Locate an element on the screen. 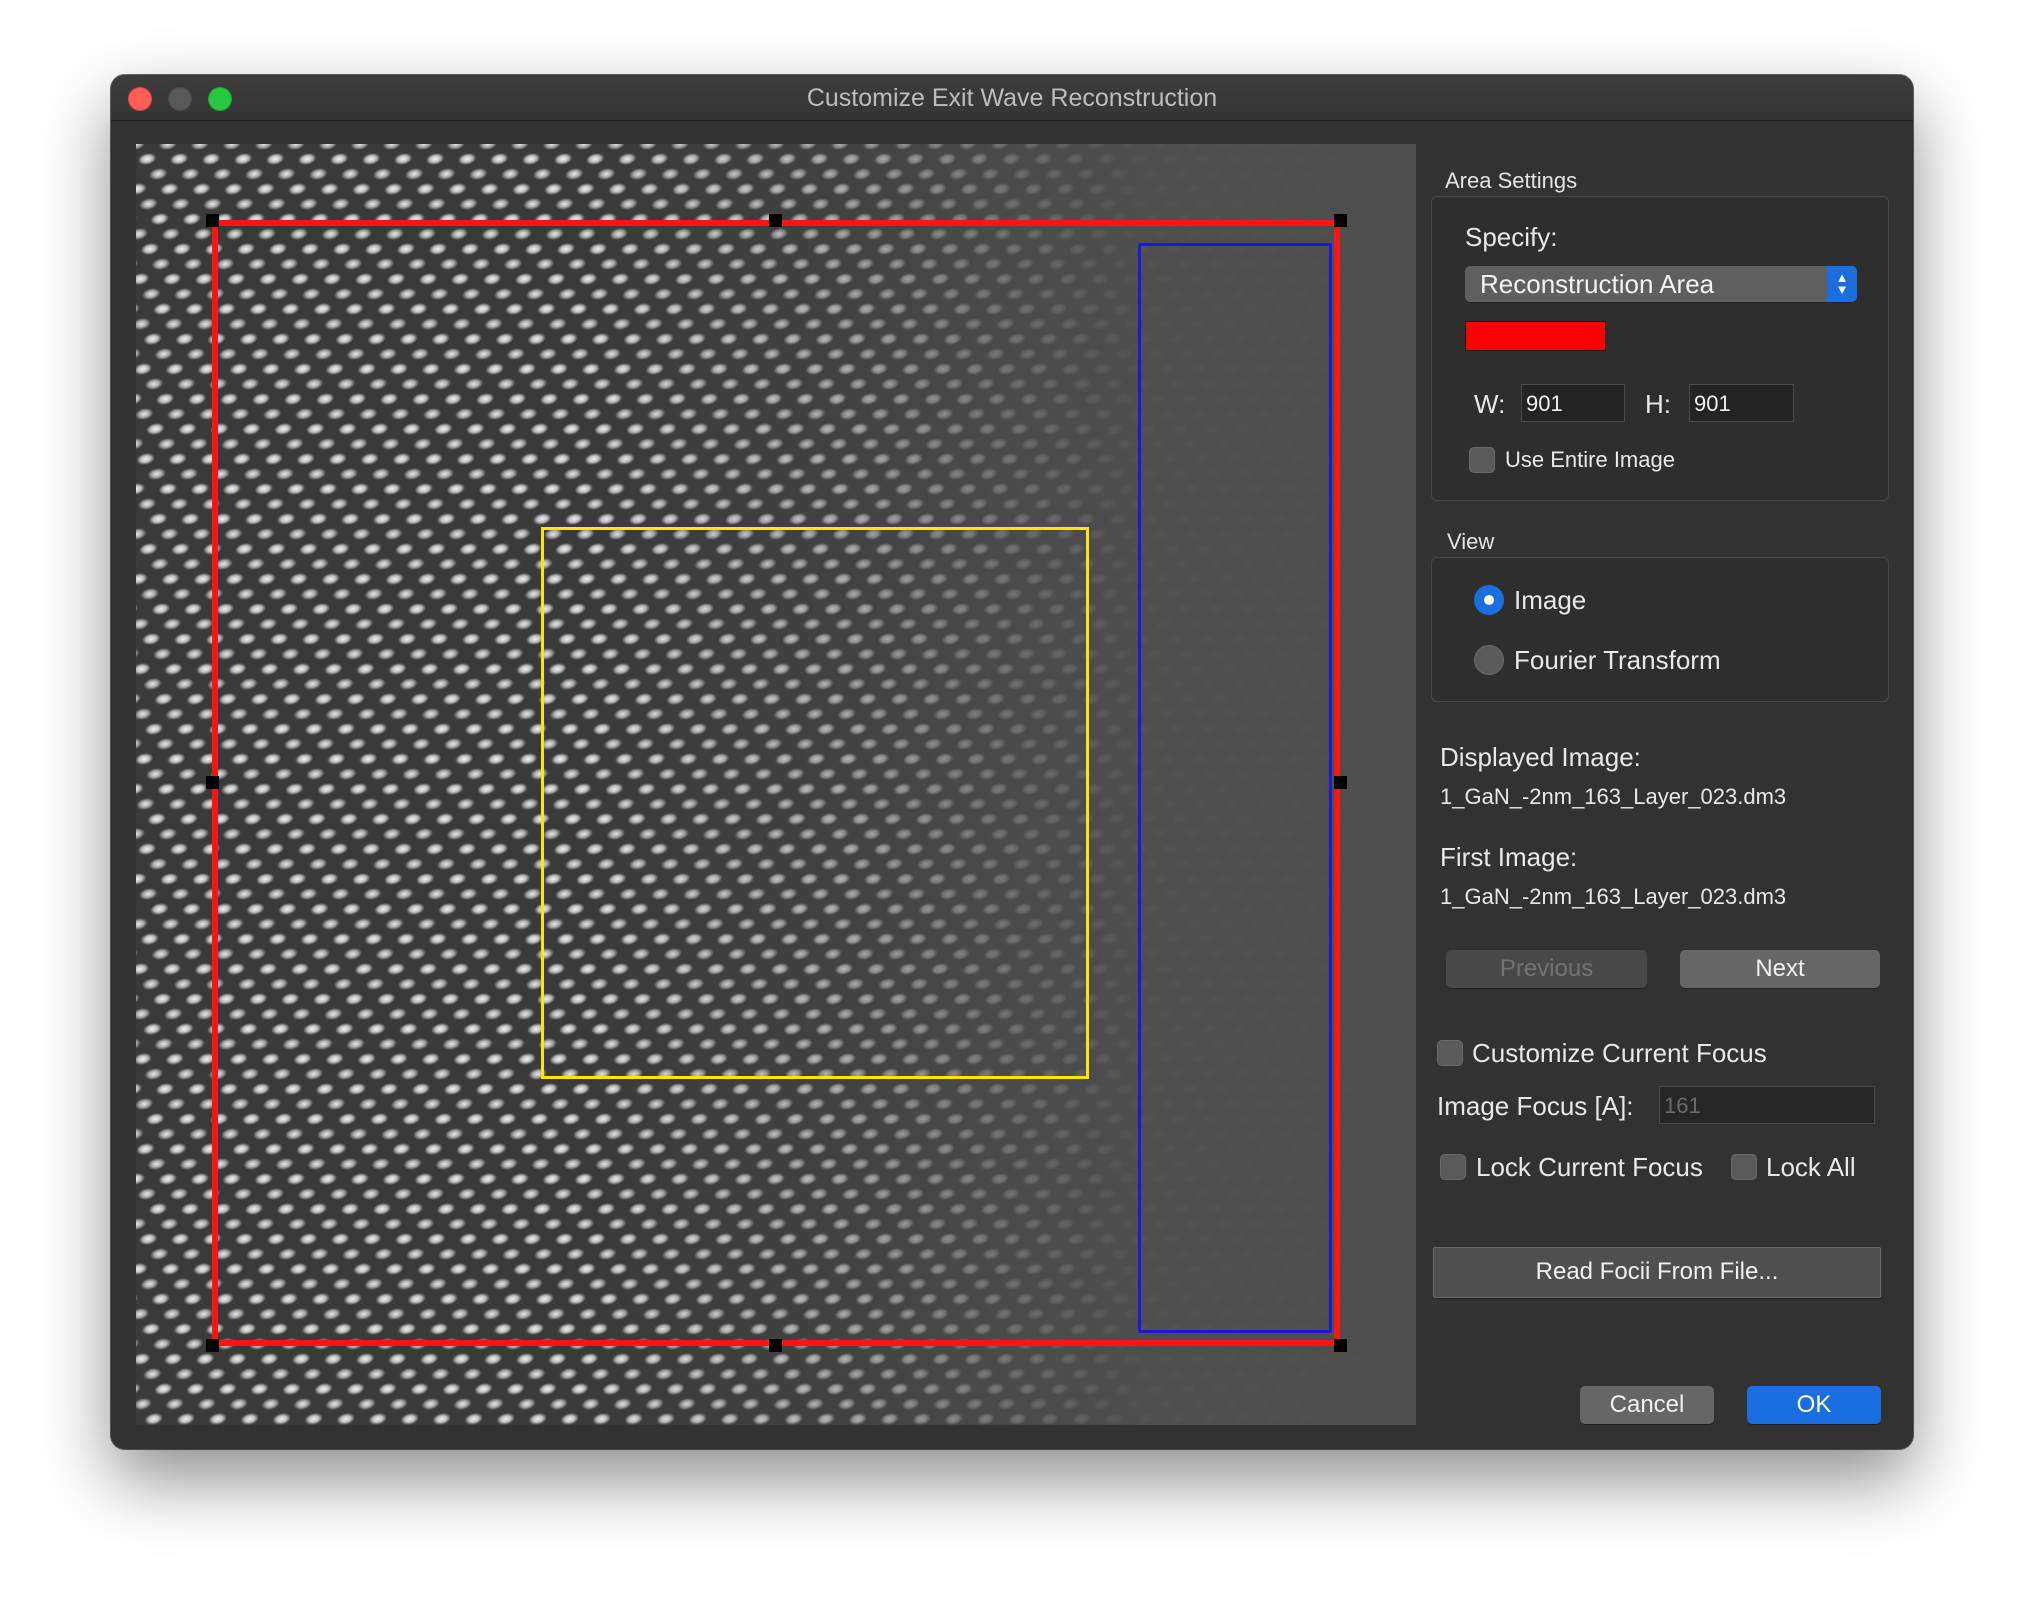 The width and height of the screenshot is (2024, 1598). displayed-image-value: 1_GaN_-2nm_163_Layer_023.dm3 is located at coordinates (1613, 796).